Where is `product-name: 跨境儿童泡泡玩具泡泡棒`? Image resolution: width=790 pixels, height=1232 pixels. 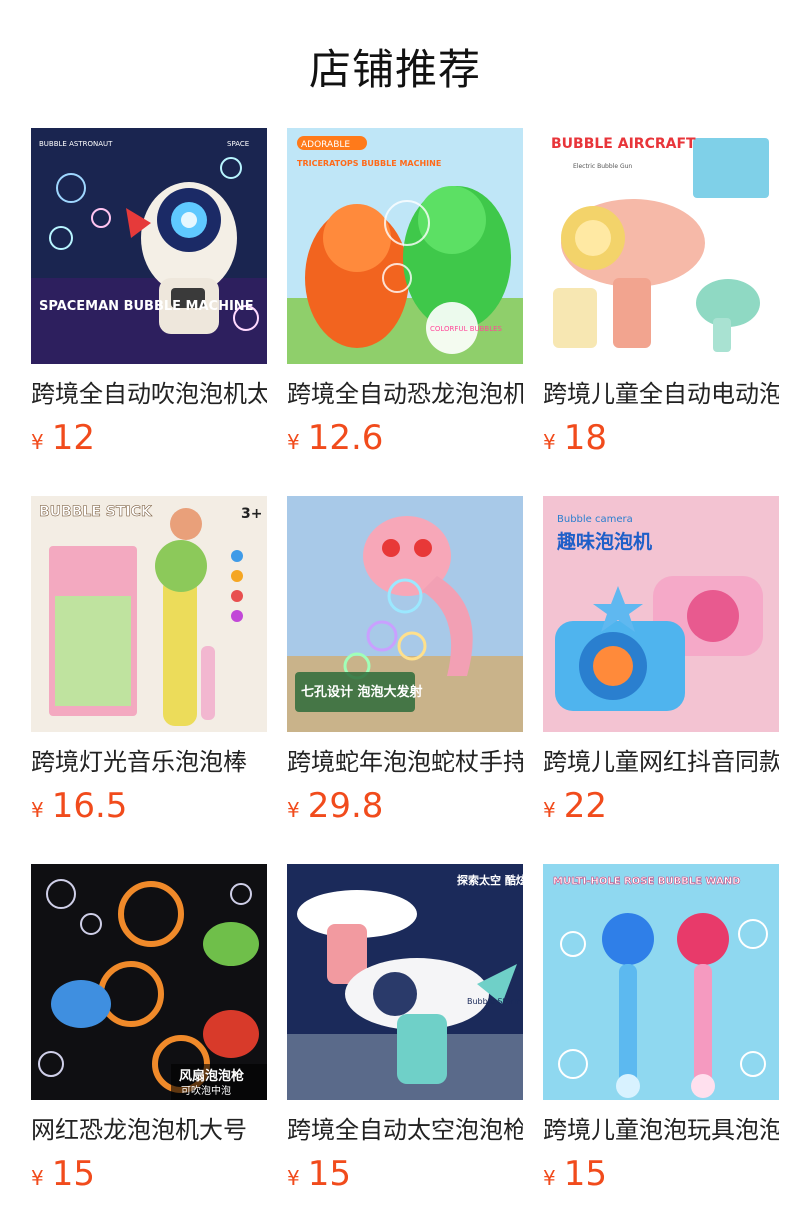 product-name: 跨境儿童泡泡玩具泡泡棒 is located at coordinates (661, 1130).